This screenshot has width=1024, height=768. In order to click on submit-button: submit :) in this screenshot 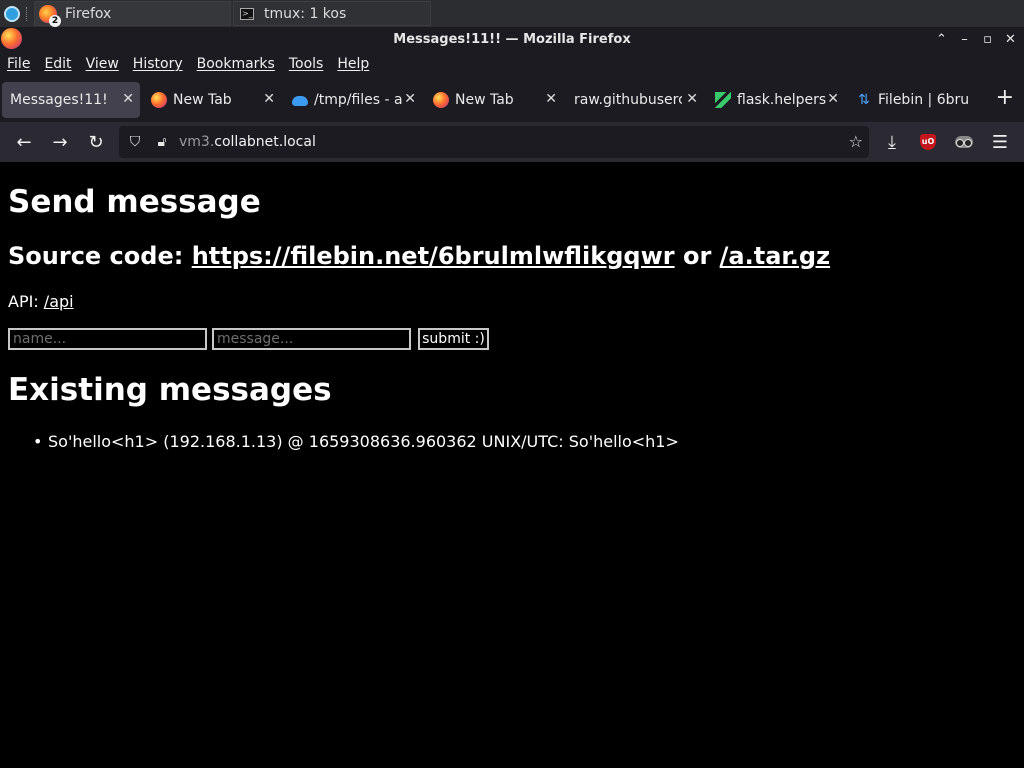, I will do `click(453, 339)`.